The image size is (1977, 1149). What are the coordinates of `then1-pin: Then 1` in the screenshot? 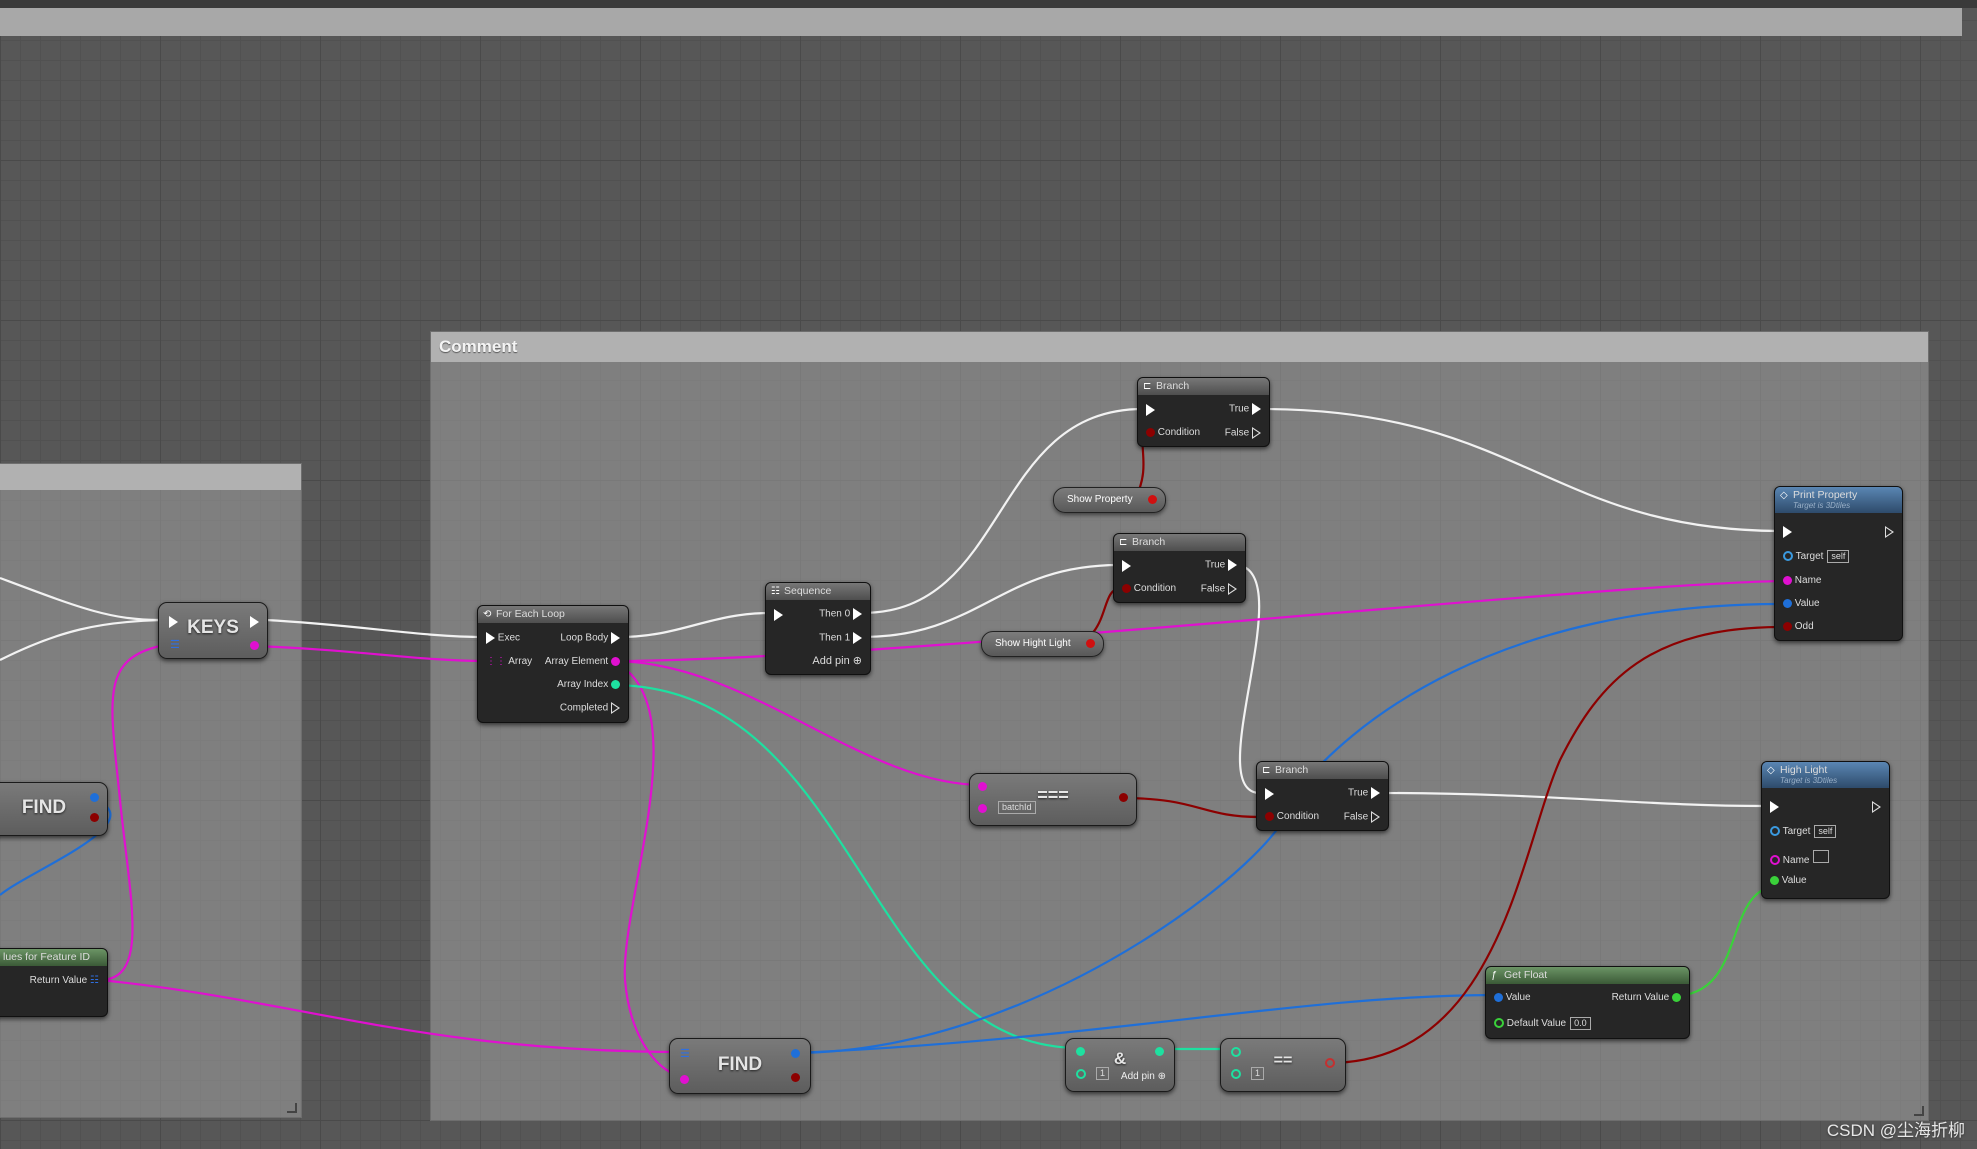 It's located at (840, 638).